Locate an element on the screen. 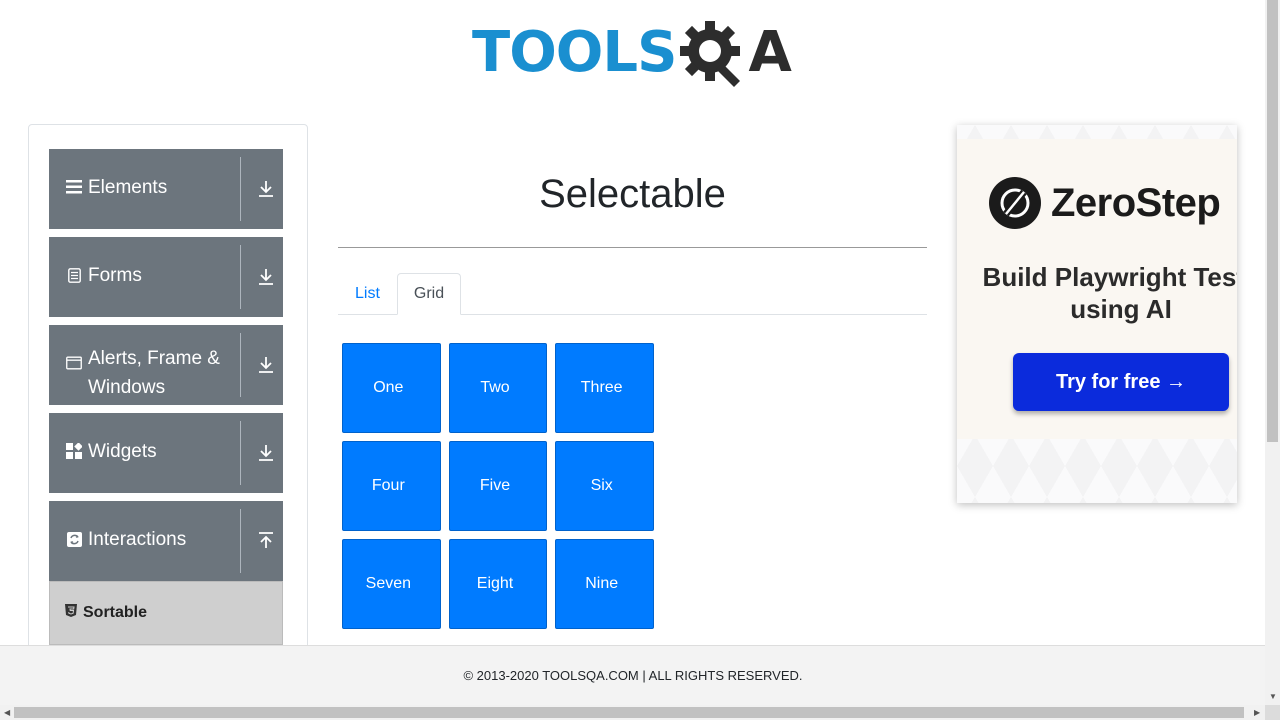 The width and height of the screenshot is (1280, 720). hamburger-icon is located at coordinates (74, 187).